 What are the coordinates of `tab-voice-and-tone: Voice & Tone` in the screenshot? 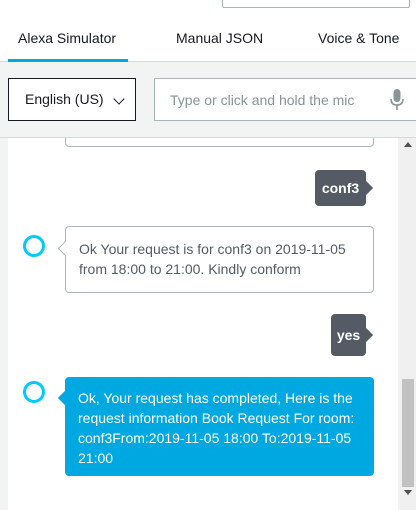 It's located at (358, 35).